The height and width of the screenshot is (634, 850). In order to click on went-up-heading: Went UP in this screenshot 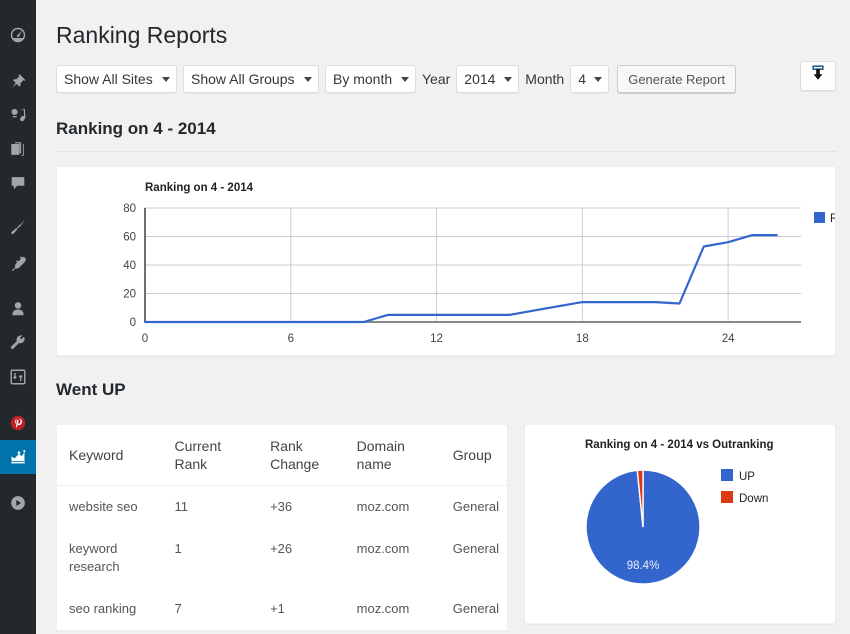, I will do `click(91, 389)`.